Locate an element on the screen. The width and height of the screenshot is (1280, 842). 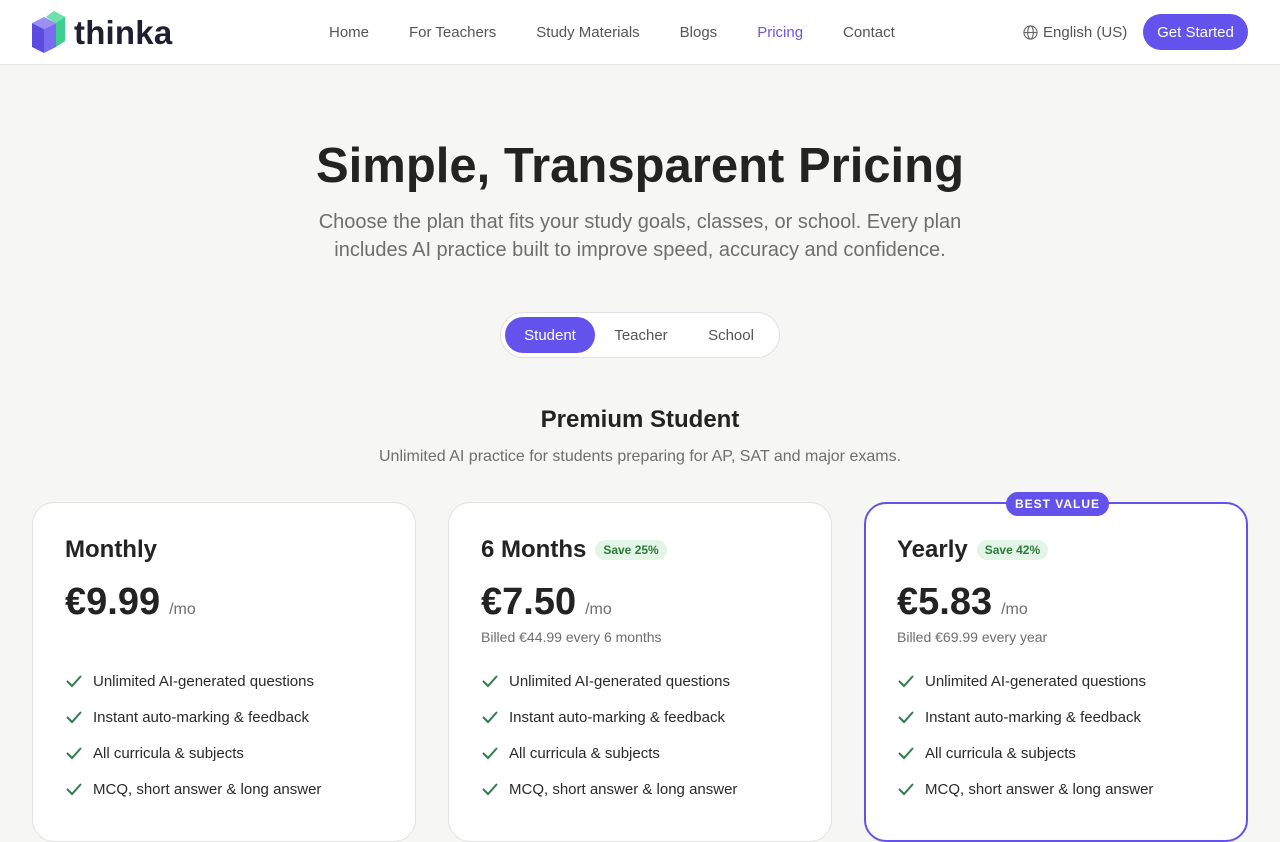
save-badge: Save 42% is located at coordinates (1012, 550).